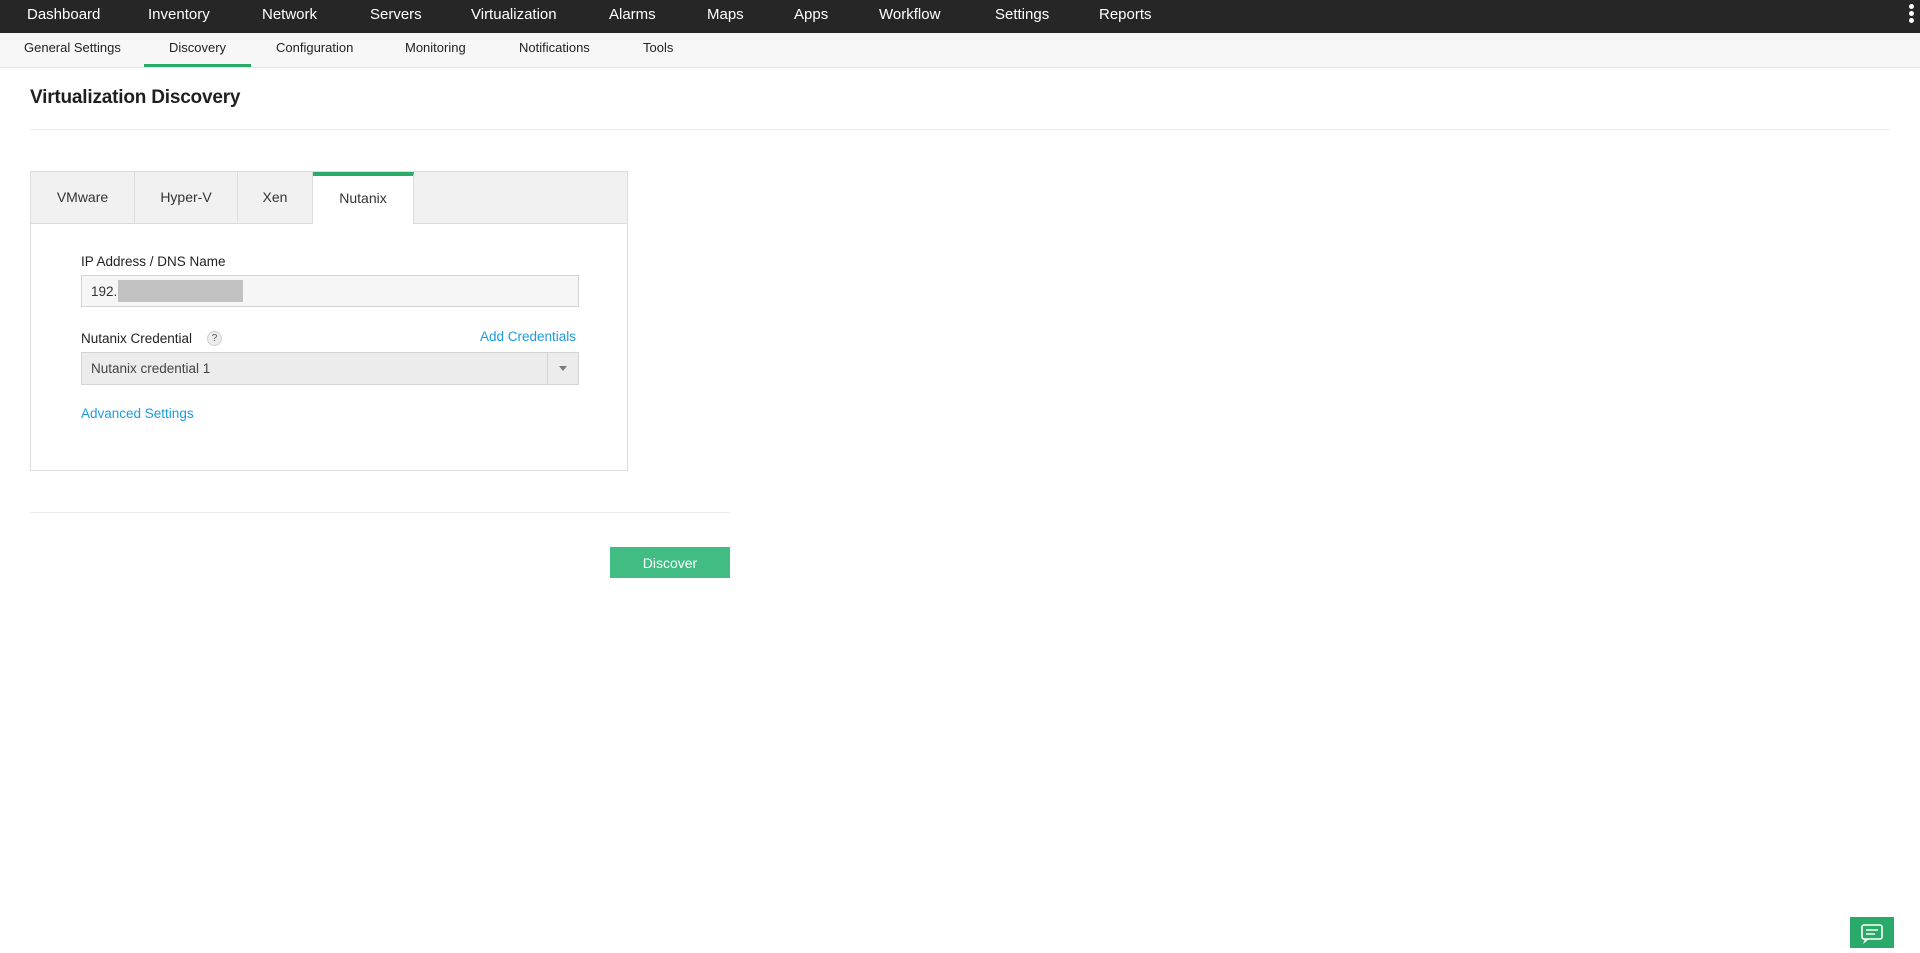 Image resolution: width=1920 pixels, height=953 pixels. Describe the element at coordinates (197, 50) in the screenshot. I see `subnav-discovery: Discovery` at that location.